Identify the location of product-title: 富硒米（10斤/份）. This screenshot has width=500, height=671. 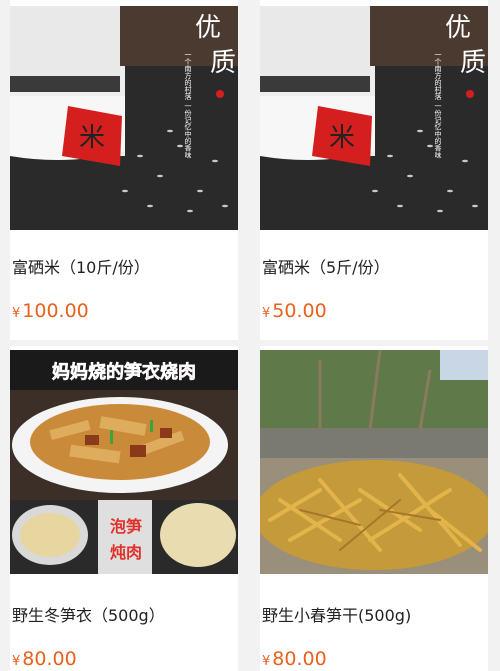
(81, 266).